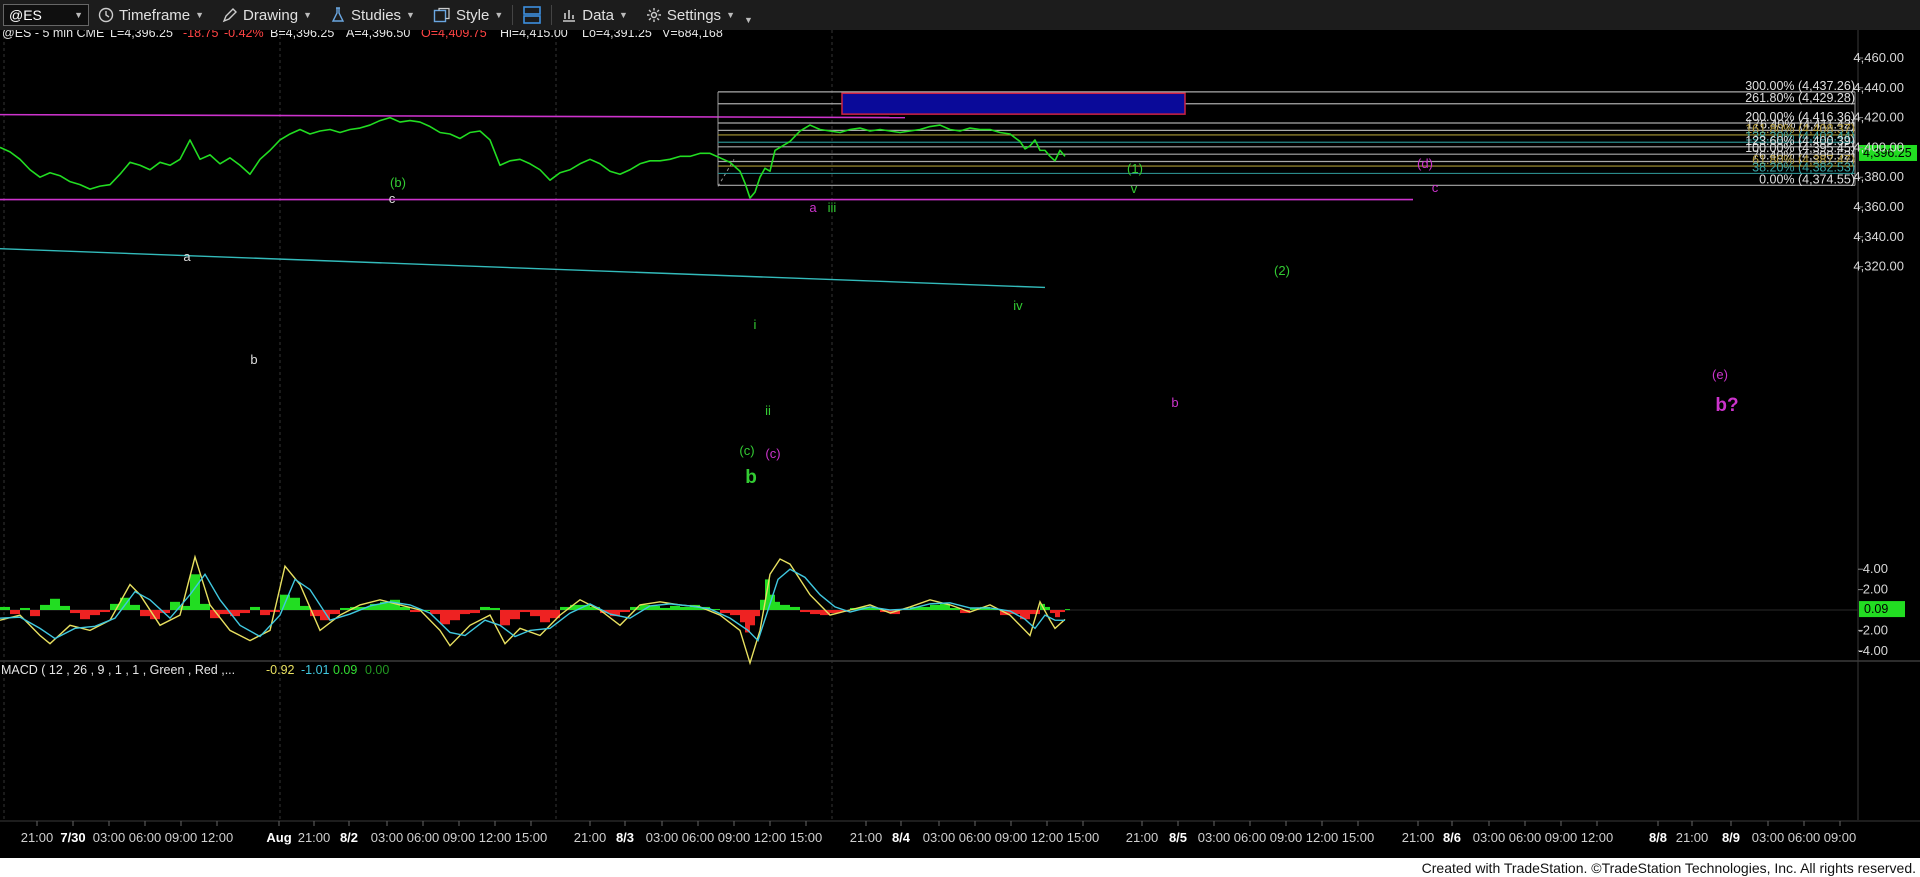  I want to click on macd-tick-label: 2.00, so click(1875, 589).